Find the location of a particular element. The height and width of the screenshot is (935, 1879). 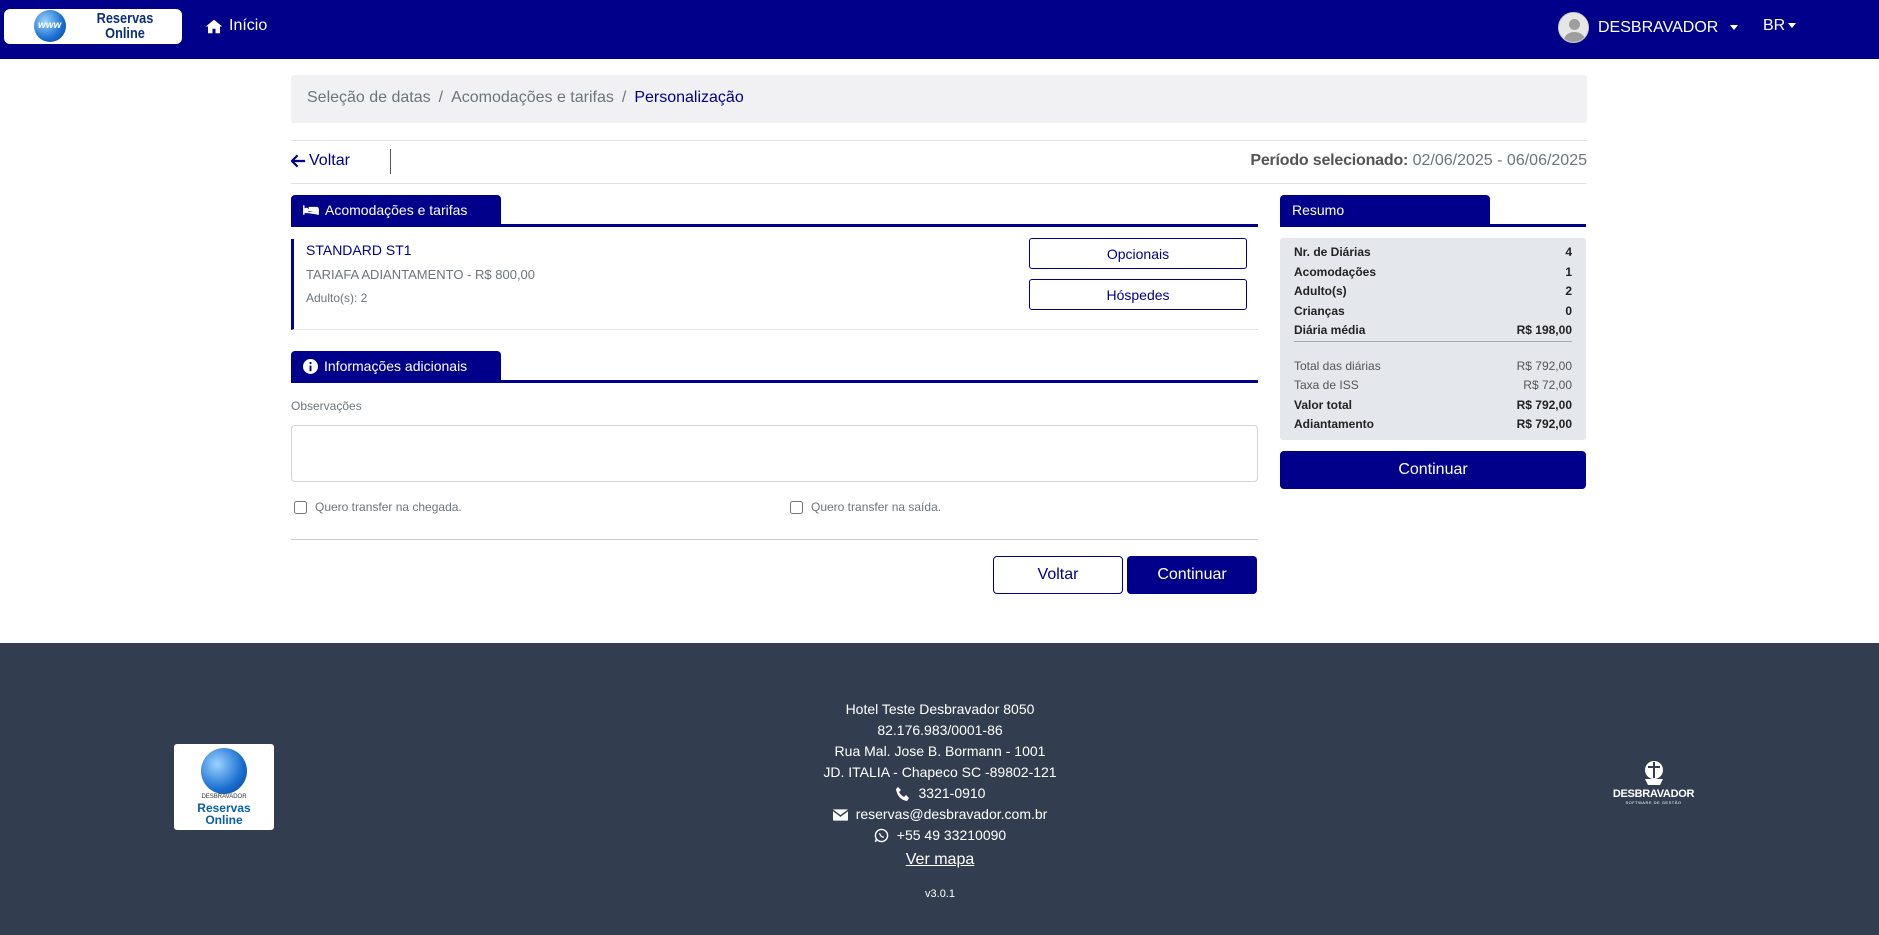

whatsapp-icon is located at coordinates (881, 835).